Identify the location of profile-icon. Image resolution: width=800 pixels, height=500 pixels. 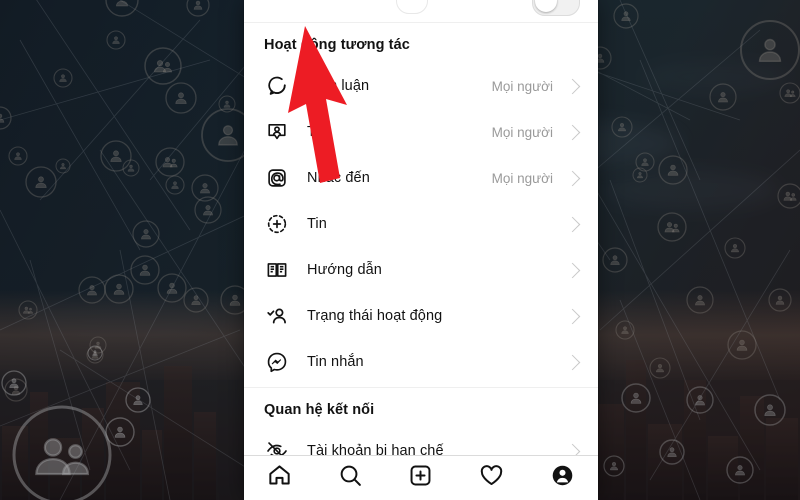
(562, 478).